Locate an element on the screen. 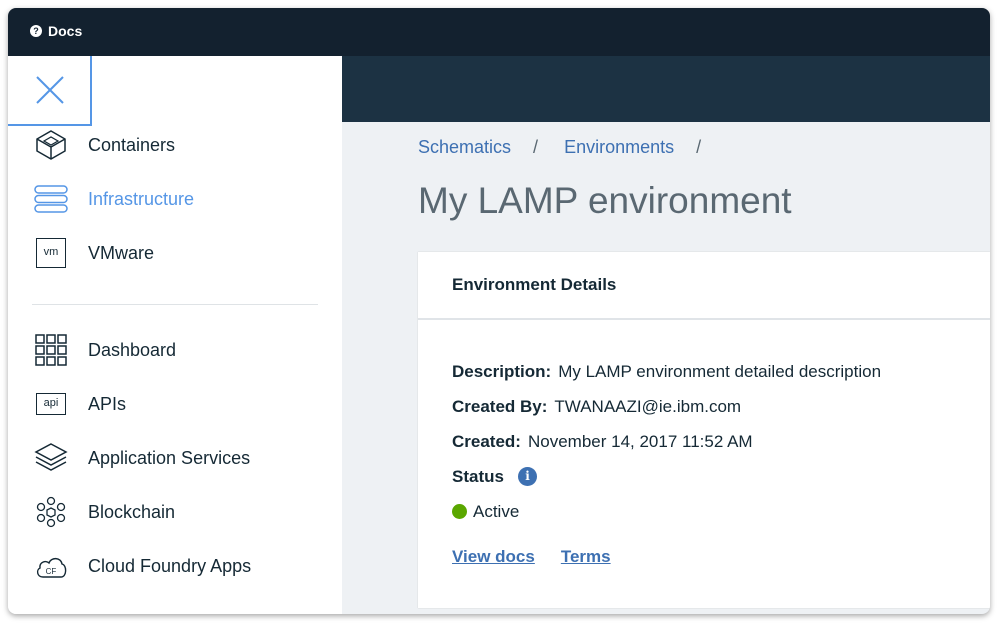 This screenshot has width=1006, height=630. terms-link: Terms is located at coordinates (586, 557).